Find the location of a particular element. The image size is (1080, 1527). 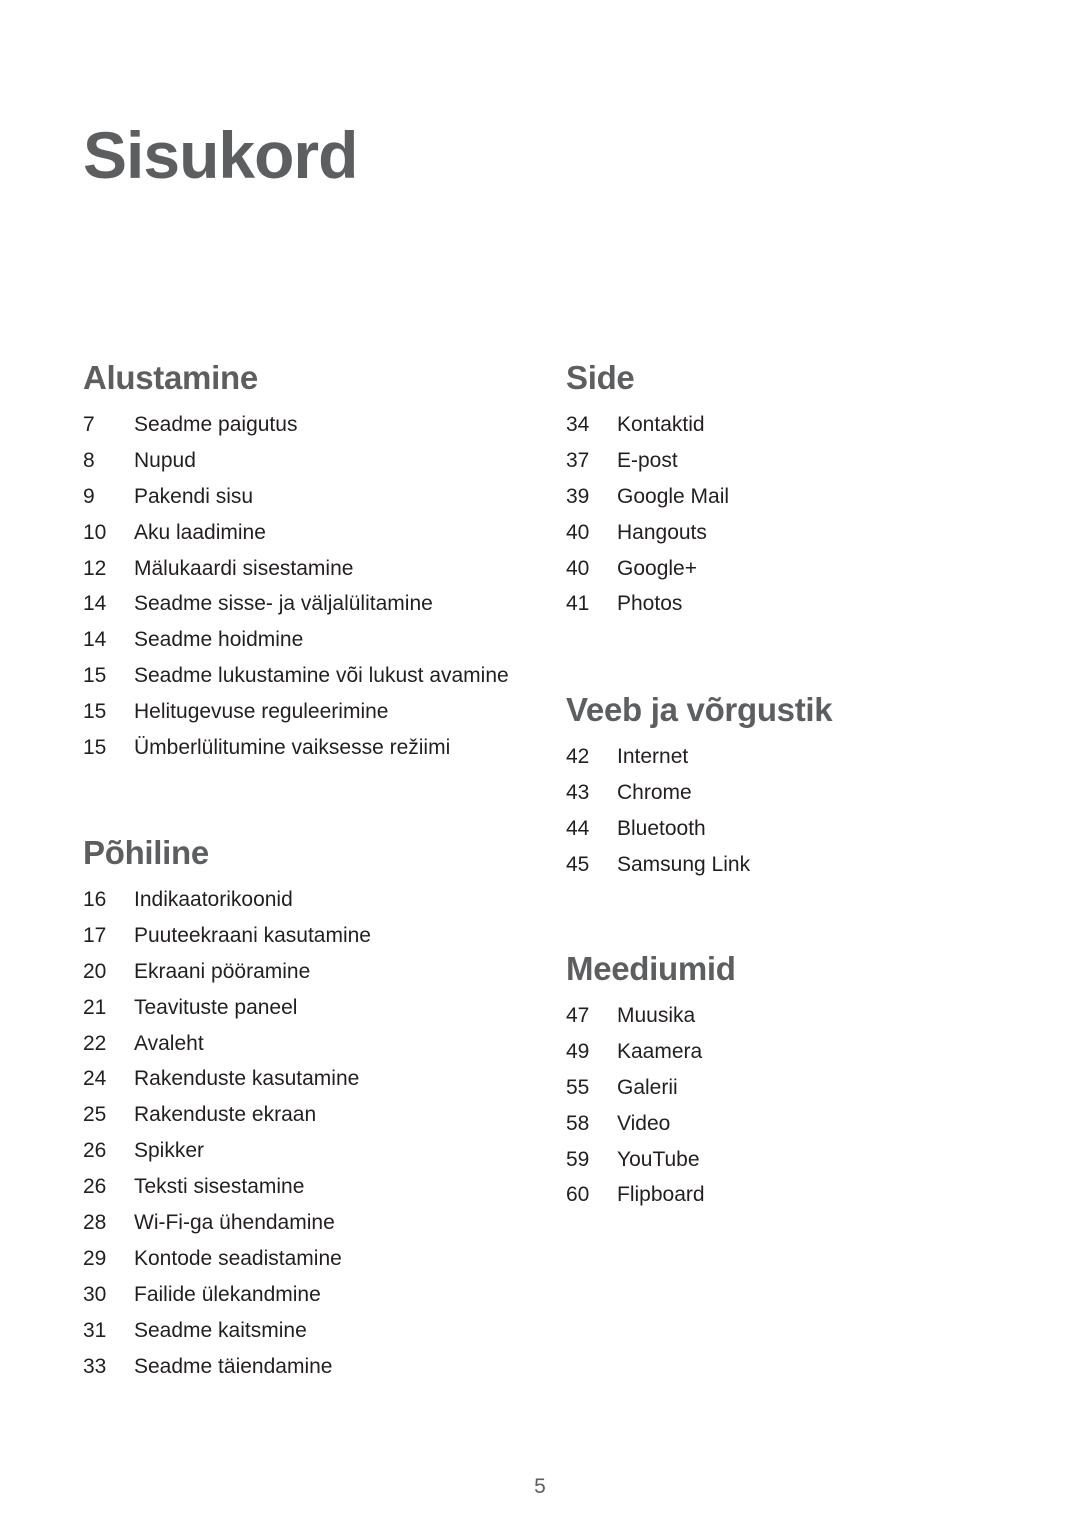

toc-entry: 47 Muusika is located at coordinates (651, 1016).